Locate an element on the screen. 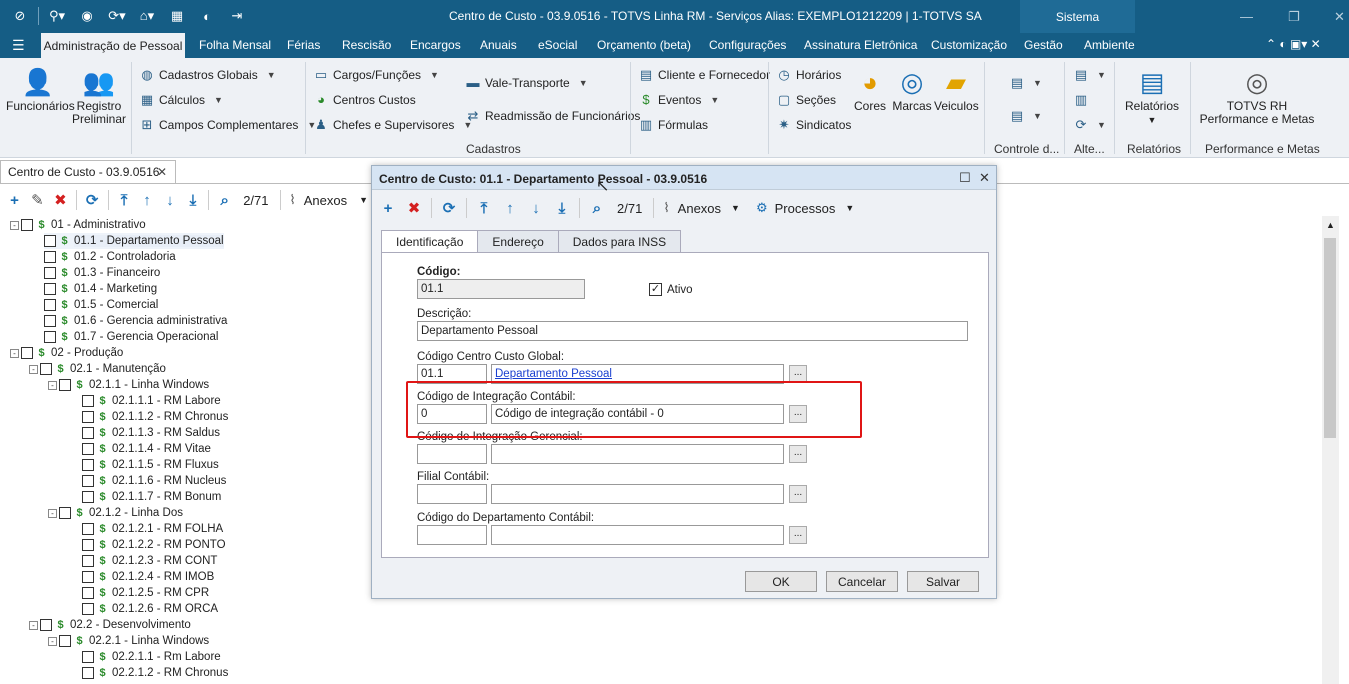 This screenshot has height=684, width=1349. hamburger-menu-icon: ☰ is located at coordinates (18, 45).